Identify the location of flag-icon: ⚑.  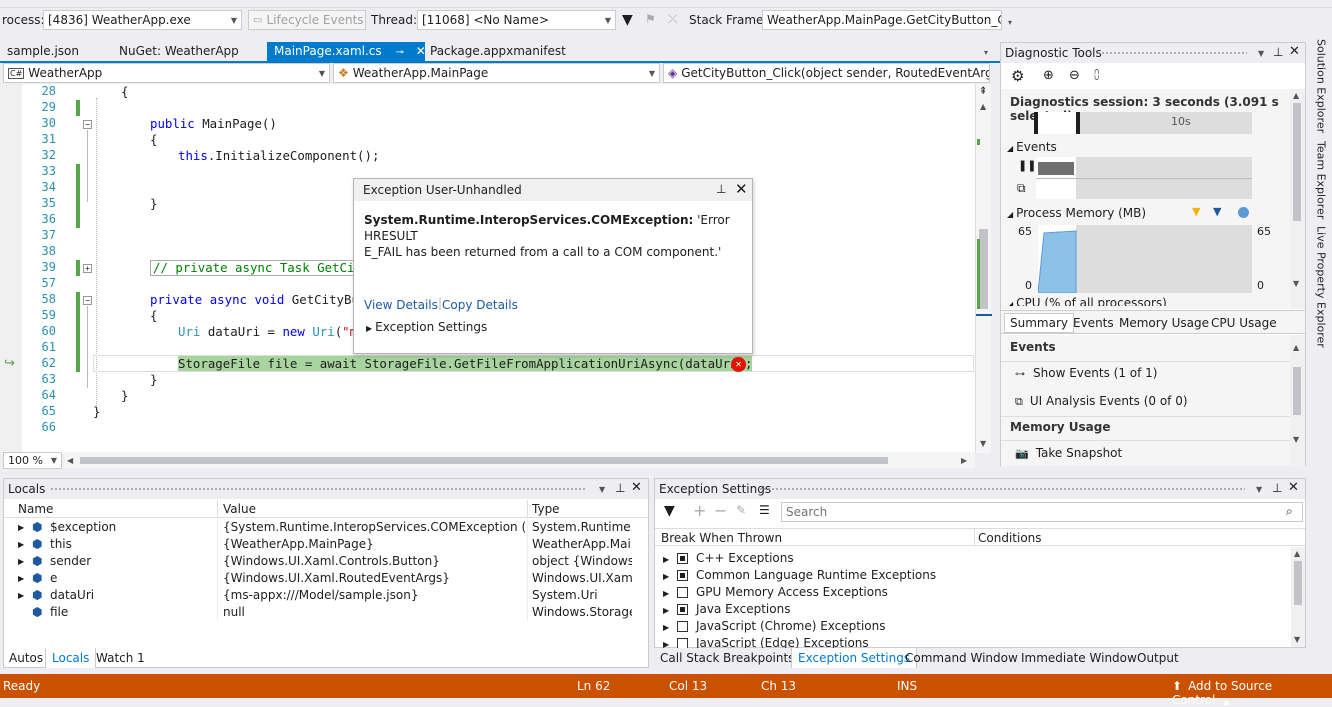
(650, 19).